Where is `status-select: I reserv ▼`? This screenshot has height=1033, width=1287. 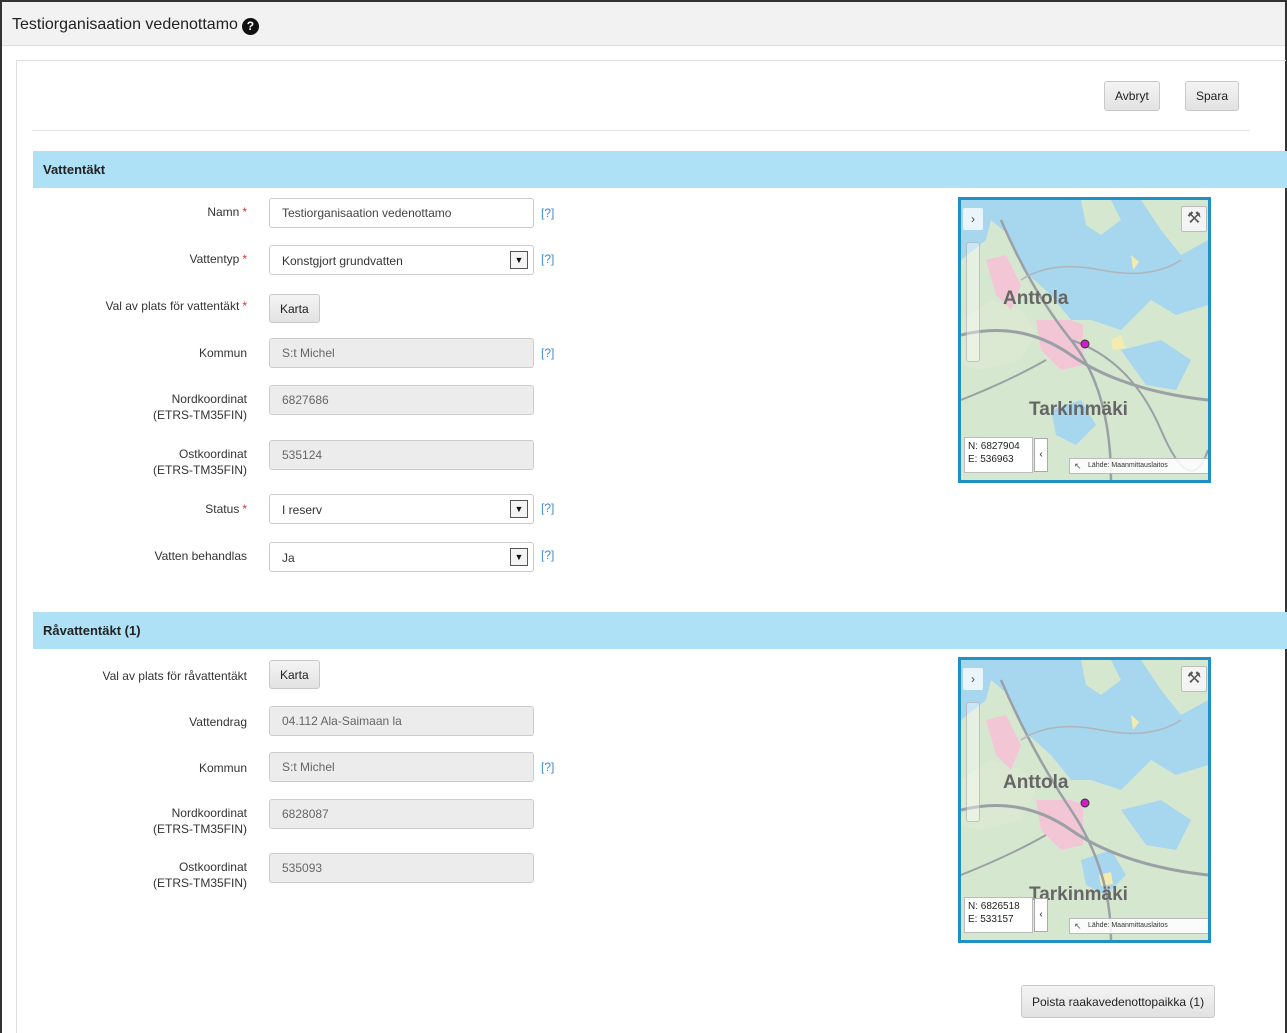 status-select: I reserv ▼ is located at coordinates (401, 509).